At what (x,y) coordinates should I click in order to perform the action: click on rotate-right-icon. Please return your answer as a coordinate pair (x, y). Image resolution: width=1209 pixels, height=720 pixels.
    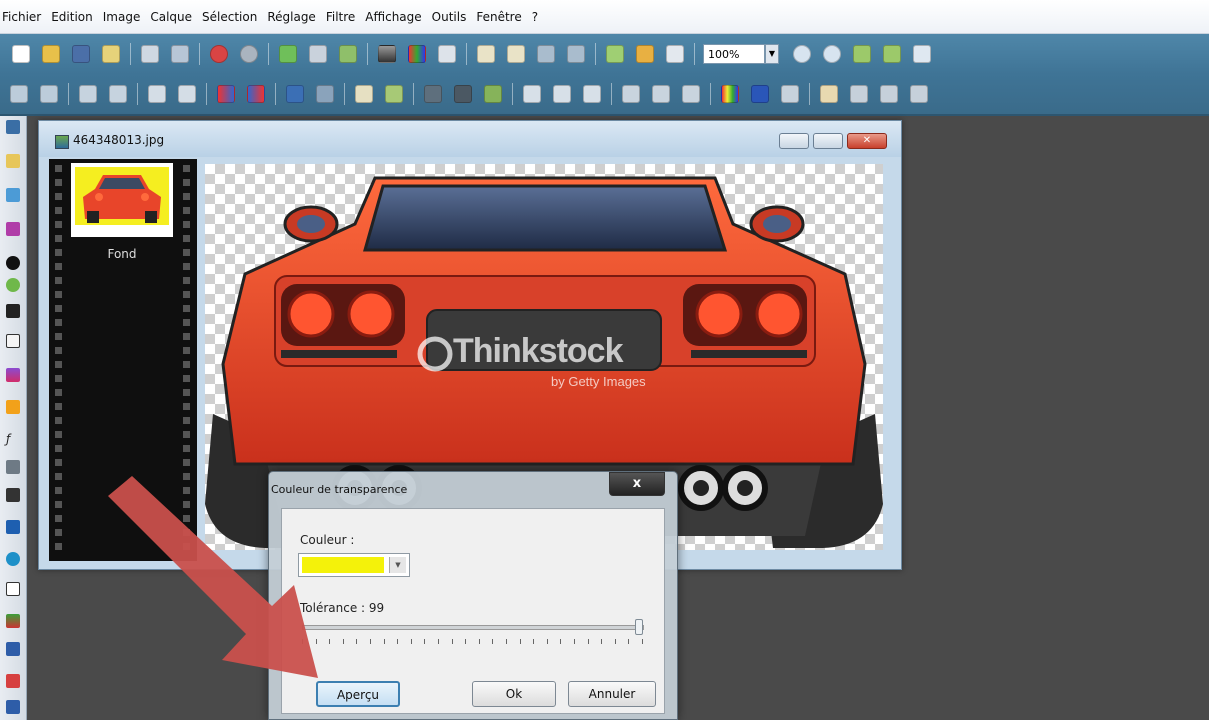
    Looking at the image, I should click on (49, 94).